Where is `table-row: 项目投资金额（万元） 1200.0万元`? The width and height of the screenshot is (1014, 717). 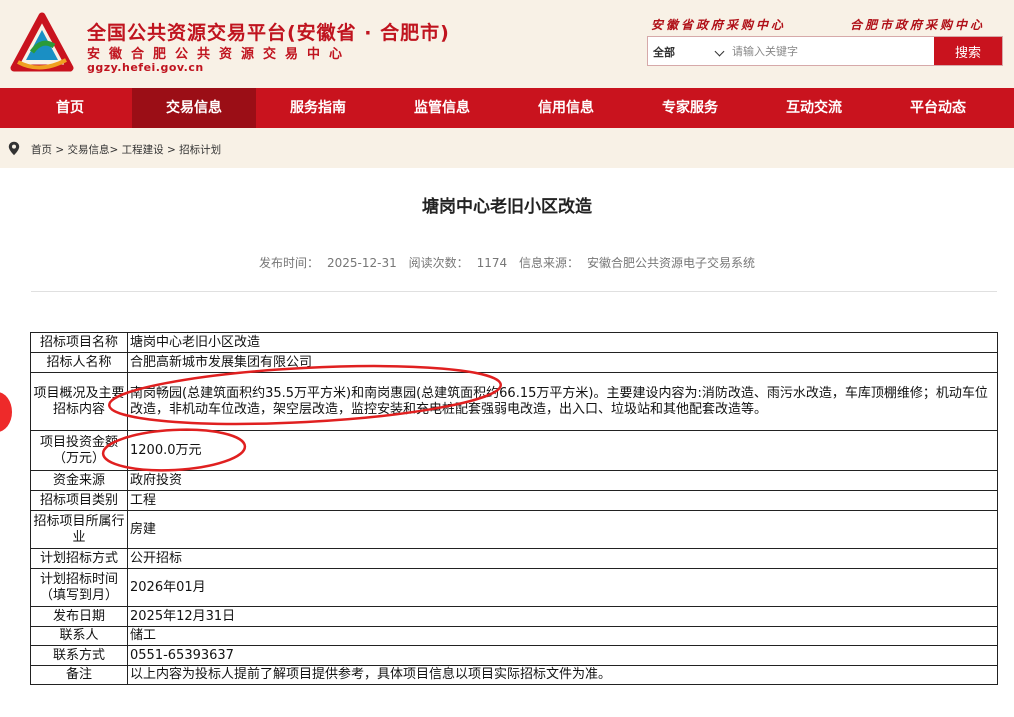
table-row: 项目投资金额（万元） 1200.0万元 is located at coordinates (514, 450).